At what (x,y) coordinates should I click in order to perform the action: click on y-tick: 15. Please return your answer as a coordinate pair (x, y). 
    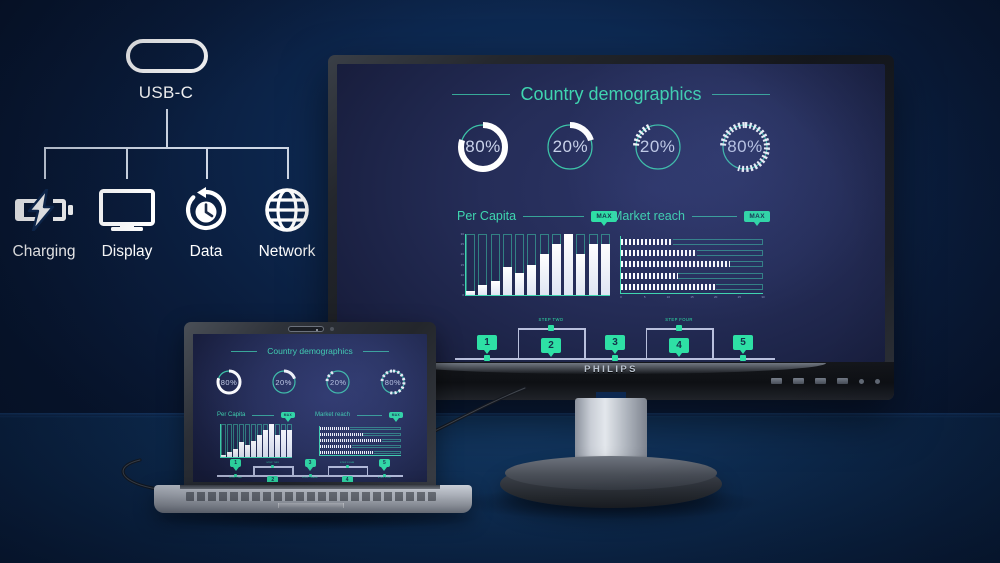
    Looking at the image, I should click on (462, 264).